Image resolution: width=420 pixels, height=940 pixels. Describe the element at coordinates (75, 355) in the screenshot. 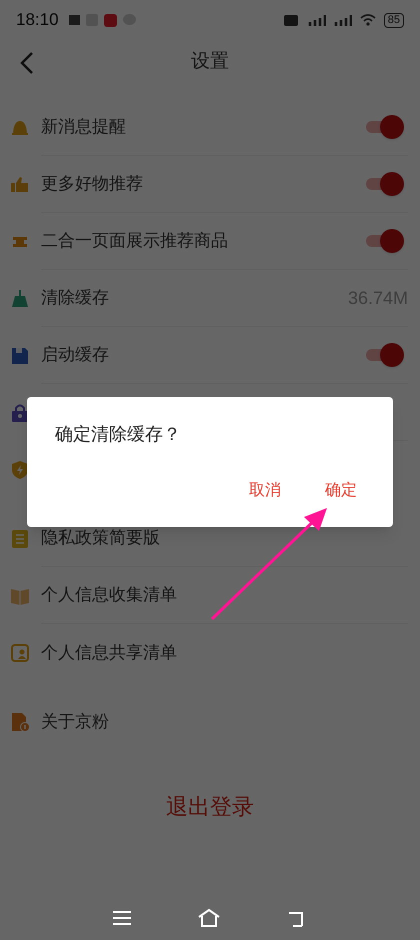

I see `setting-label: 启动缓存` at that location.